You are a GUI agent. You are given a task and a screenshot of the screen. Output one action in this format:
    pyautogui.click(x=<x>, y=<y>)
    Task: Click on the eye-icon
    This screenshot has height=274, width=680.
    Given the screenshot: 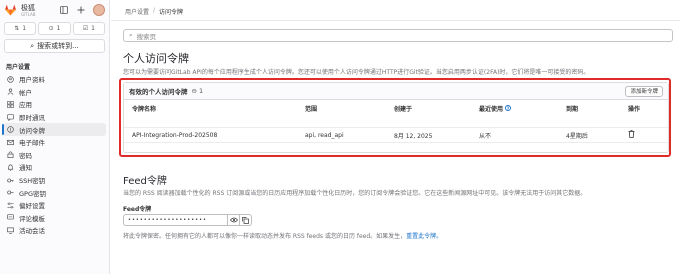 What is the action you would take?
    pyautogui.click(x=233, y=220)
    